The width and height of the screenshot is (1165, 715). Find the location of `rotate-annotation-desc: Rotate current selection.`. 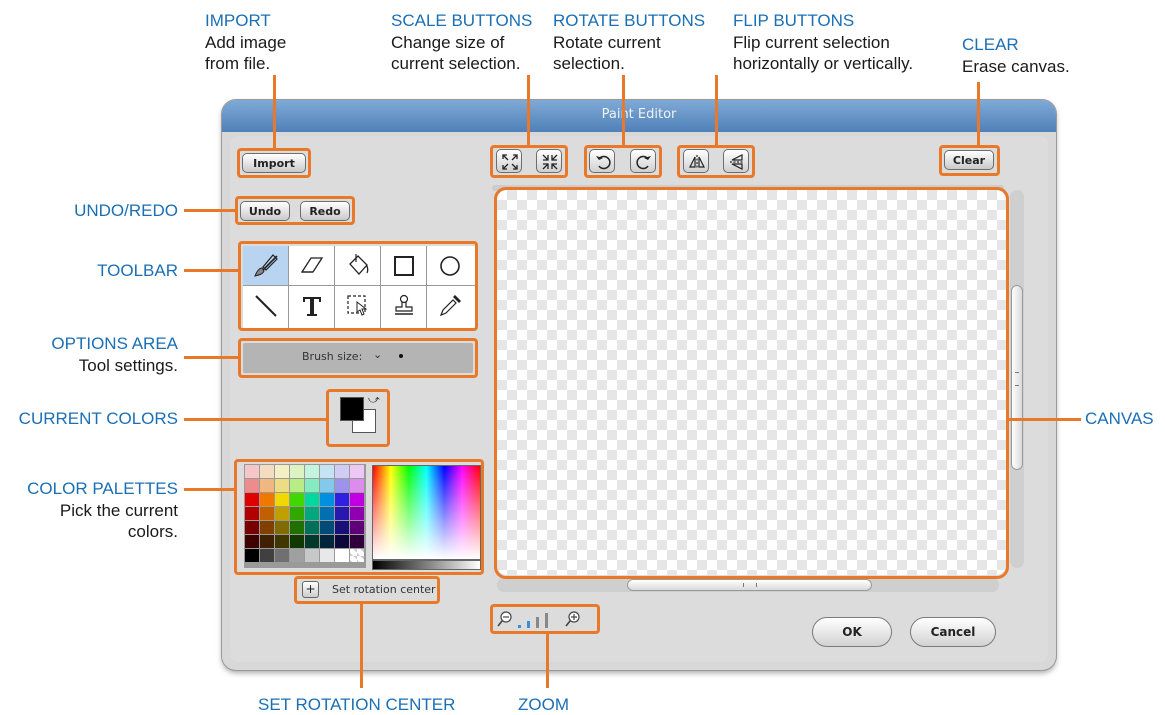

rotate-annotation-desc: Rotate current selection. is located at coordinates (607, 53).